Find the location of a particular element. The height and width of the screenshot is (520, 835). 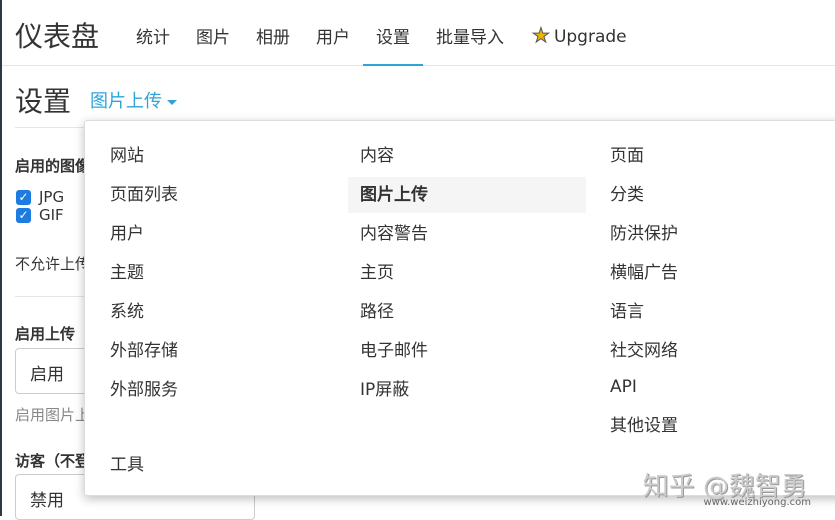

menu-item-other-settings: 其他设置 is located at coordinates (644, 426).